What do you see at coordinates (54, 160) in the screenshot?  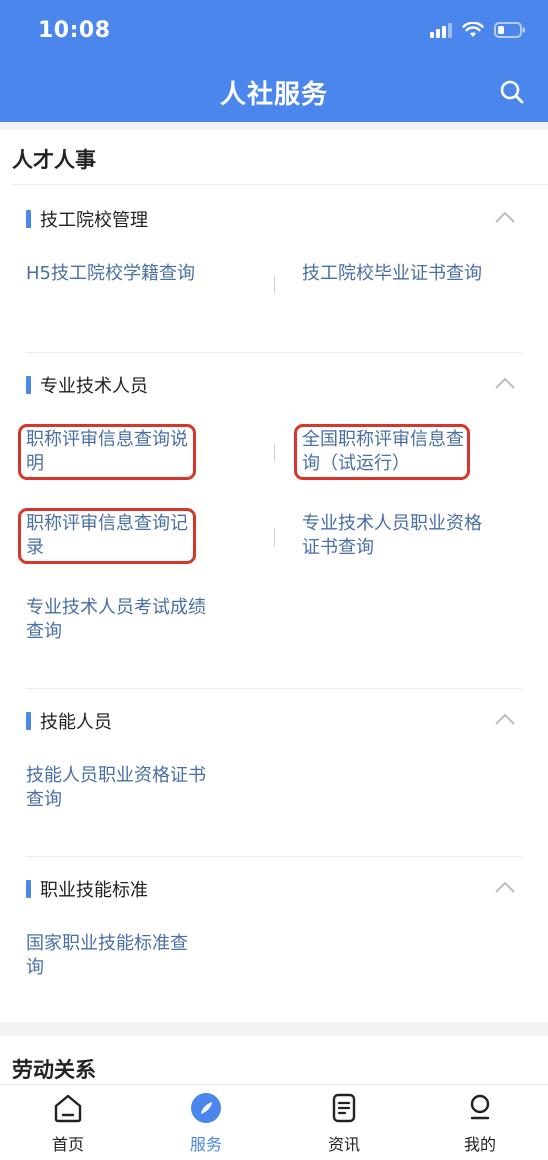 I see `section-title-talent: 人才人事` at bounding box center [54, 160].